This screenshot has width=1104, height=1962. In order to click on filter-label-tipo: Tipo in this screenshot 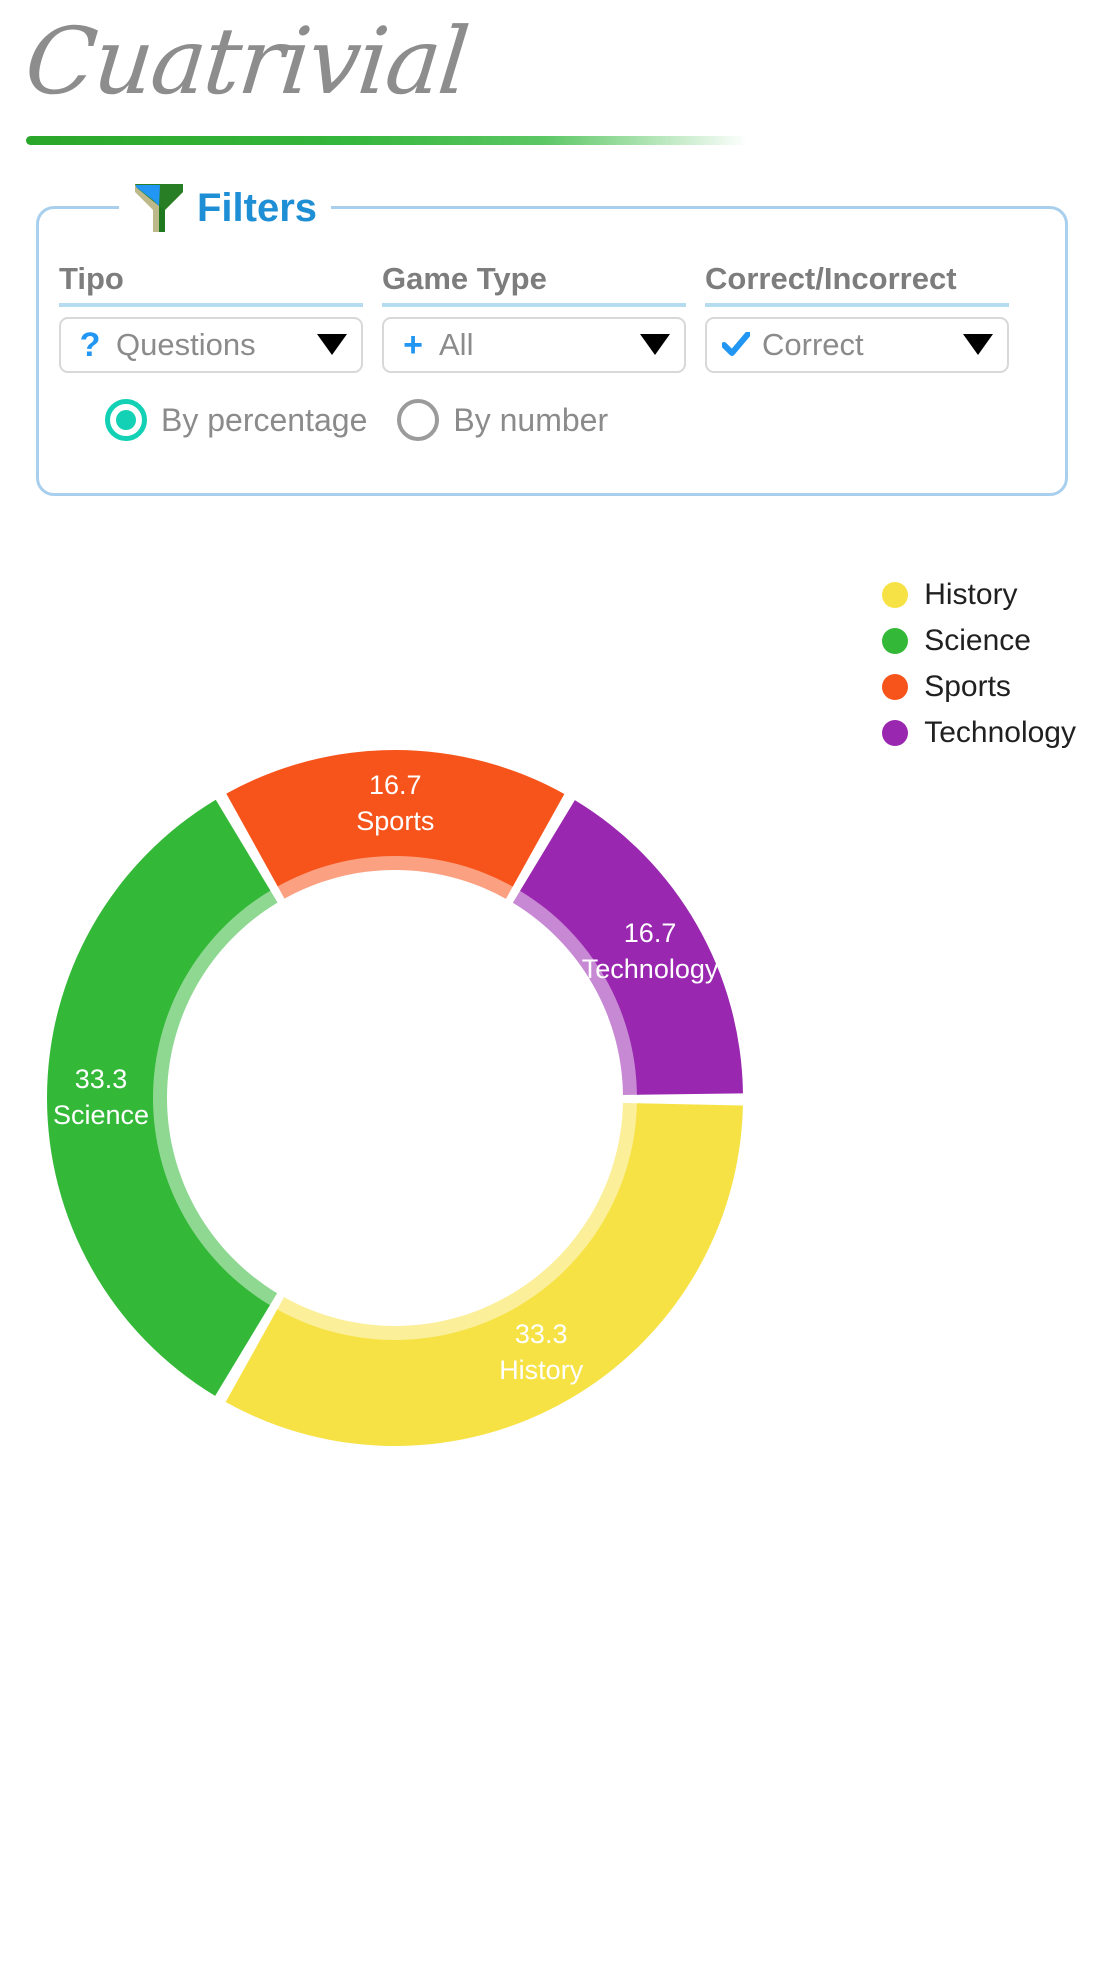, I will do `click(211, 284)`.